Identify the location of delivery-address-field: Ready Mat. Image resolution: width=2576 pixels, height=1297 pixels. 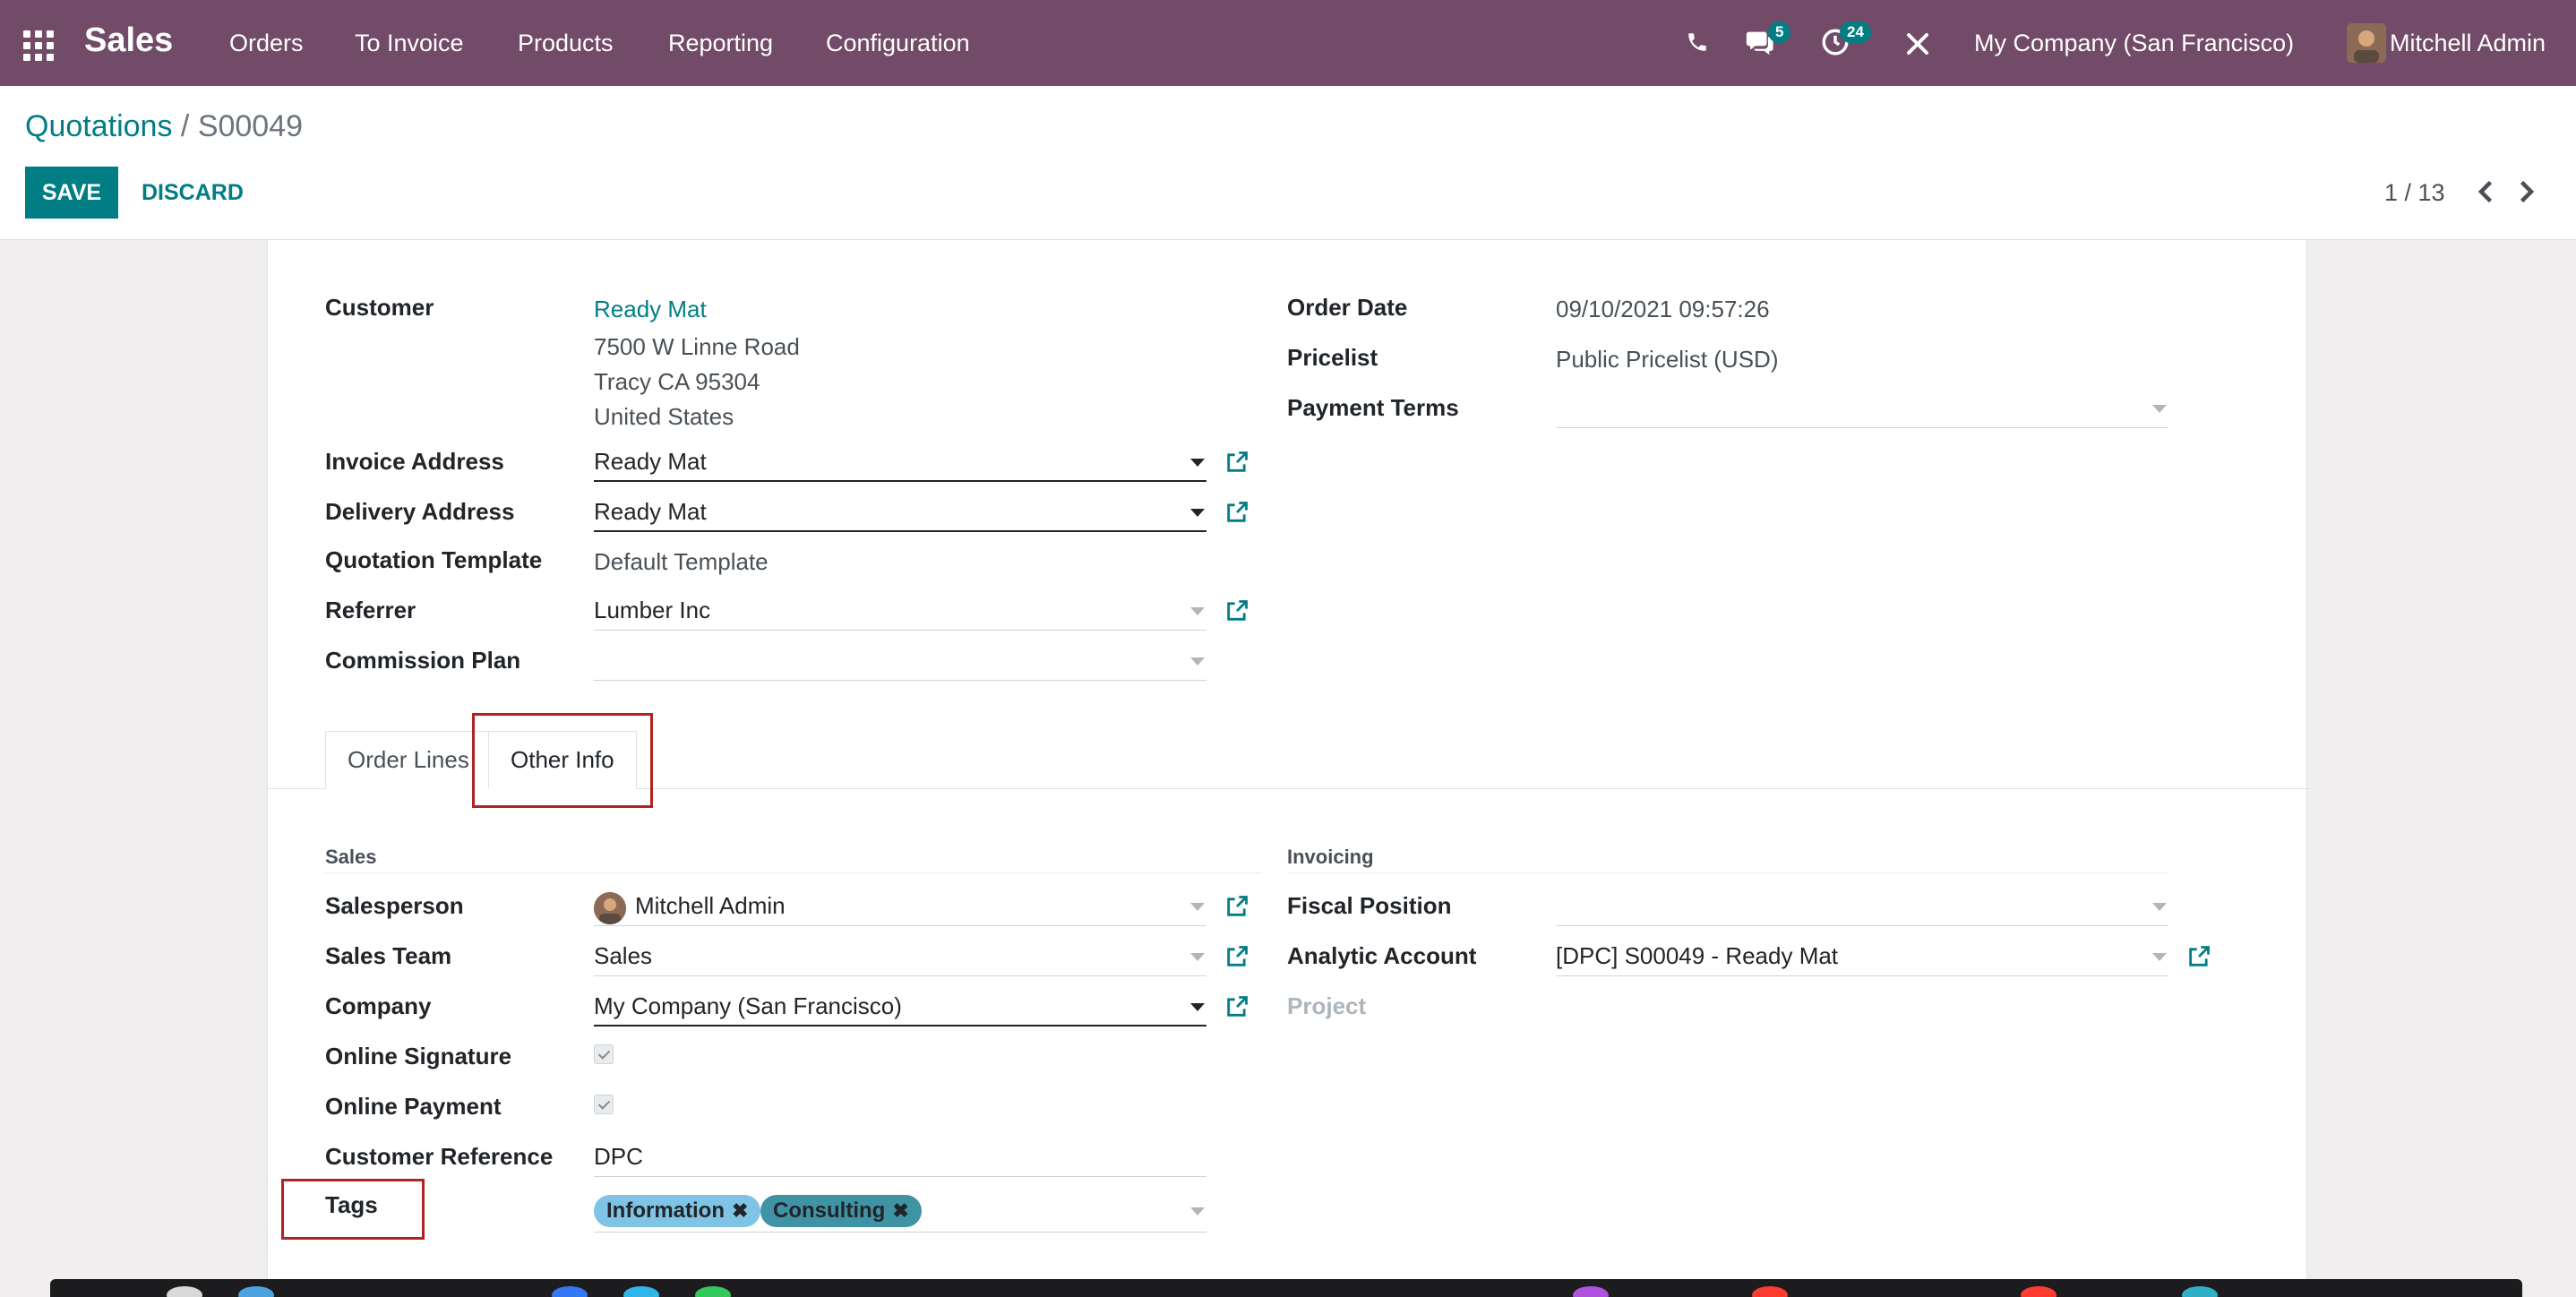
(900, 513).